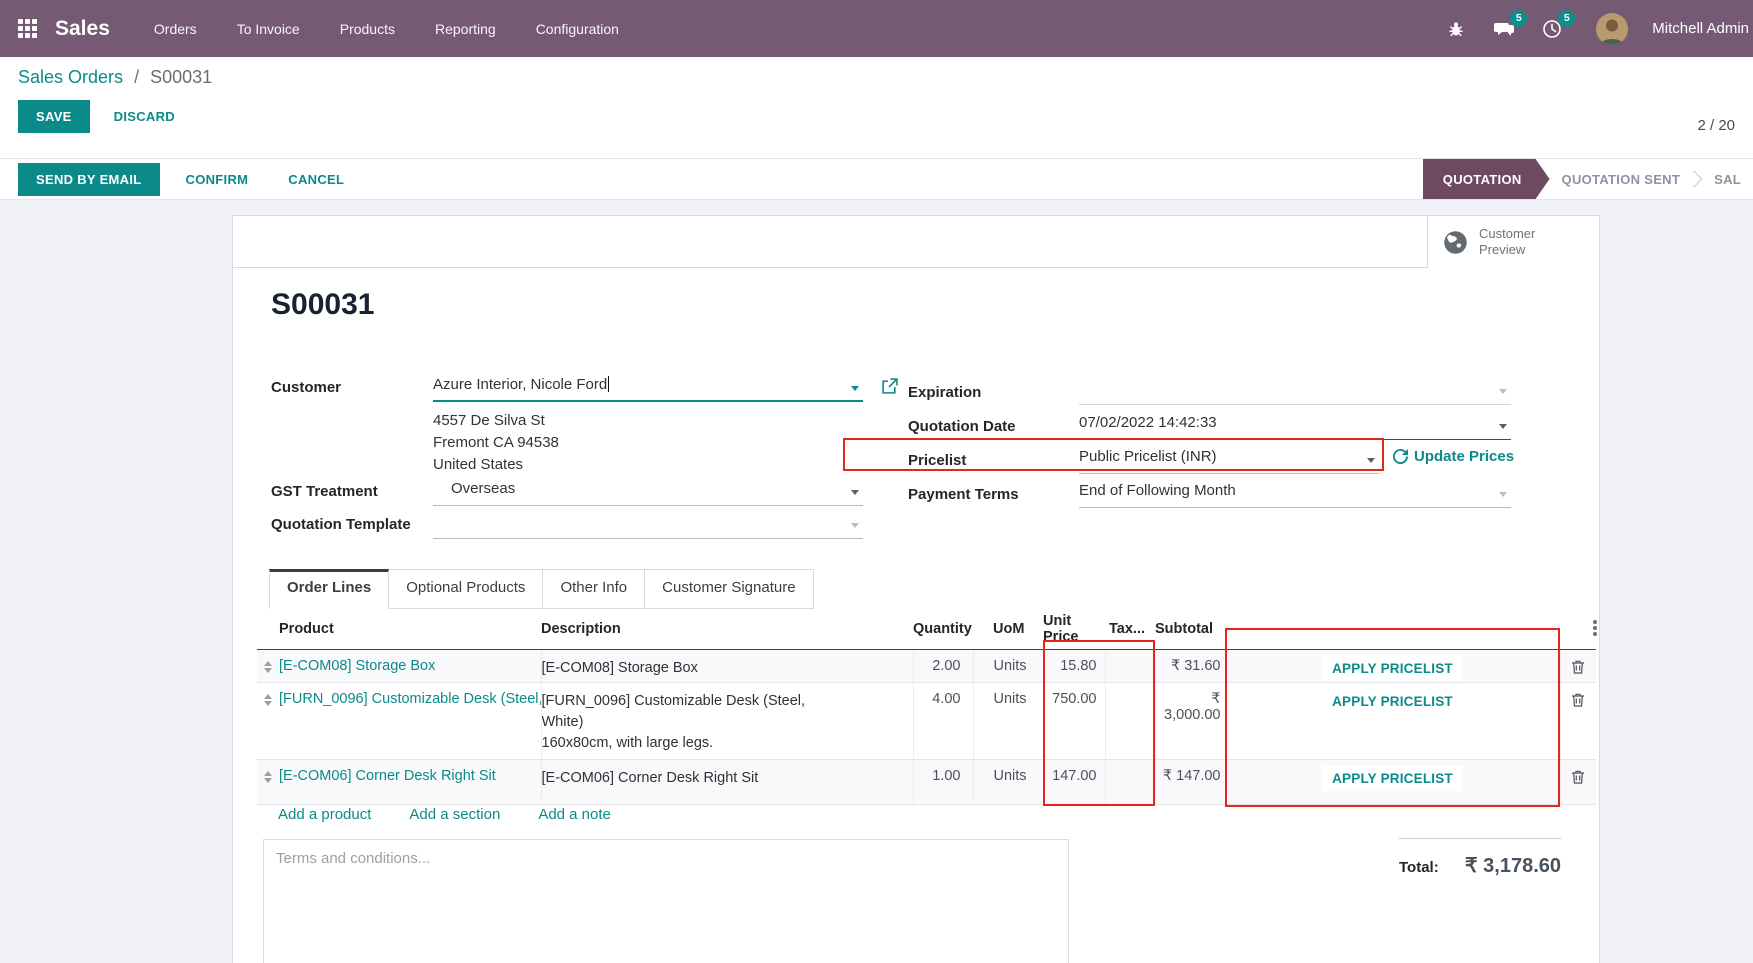 This screenshot has height=963, width=1753. What do you see at coordinates (454, 814) in the screenshot?
I see `add-a-section-link: Add a section` at bounding box center [454, 814].